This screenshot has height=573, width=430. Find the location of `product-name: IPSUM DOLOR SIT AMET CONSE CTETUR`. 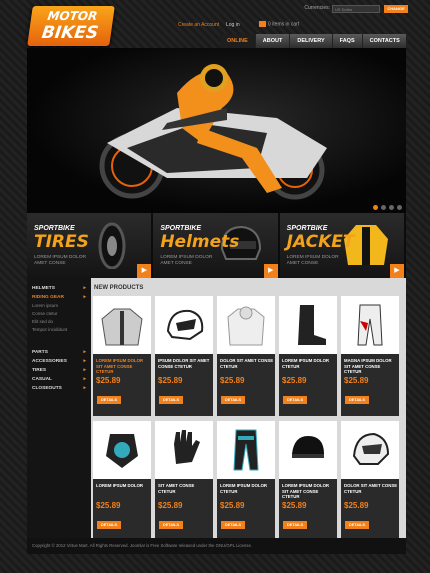

product-name: IPSUM DOLOR SIT AMET CONSE CTETUR is located at coordinates (185, 363).